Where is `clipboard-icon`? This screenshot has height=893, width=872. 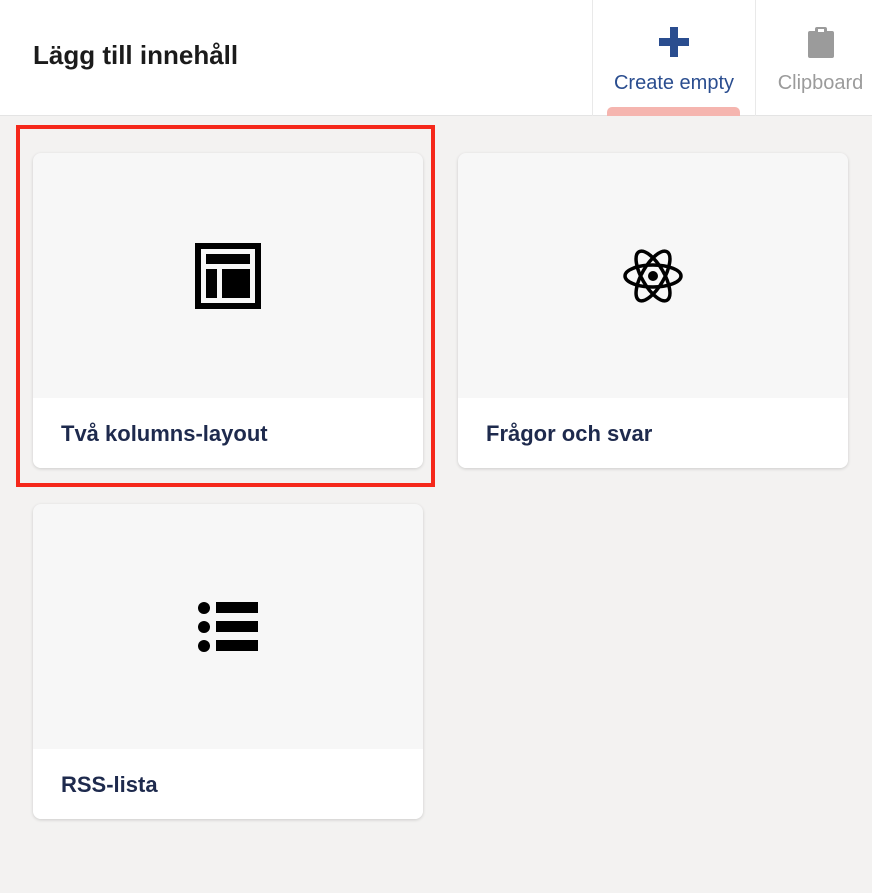
clipboard-icon is located at coordinates (820, 42).